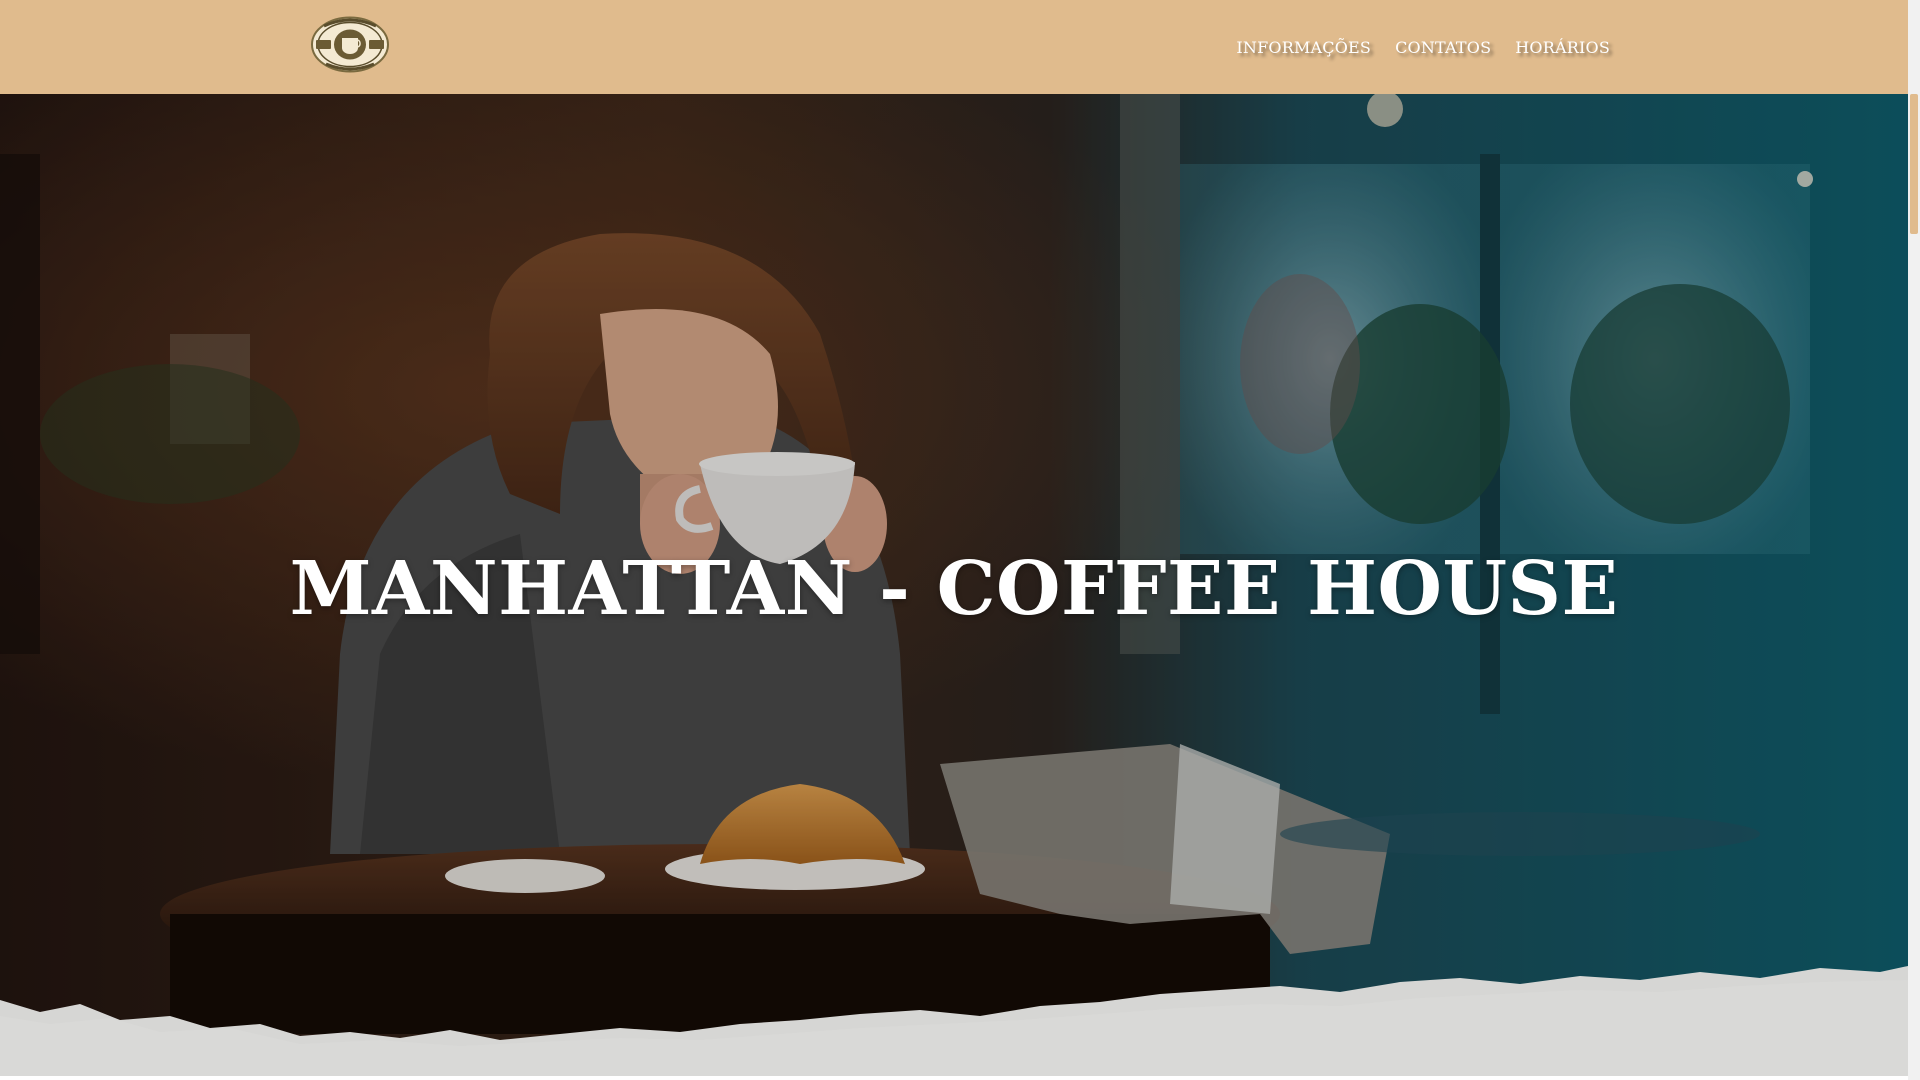 The image size is (1920, 1080). I want to click on scrollbar-thumb, so click(1914, 164).